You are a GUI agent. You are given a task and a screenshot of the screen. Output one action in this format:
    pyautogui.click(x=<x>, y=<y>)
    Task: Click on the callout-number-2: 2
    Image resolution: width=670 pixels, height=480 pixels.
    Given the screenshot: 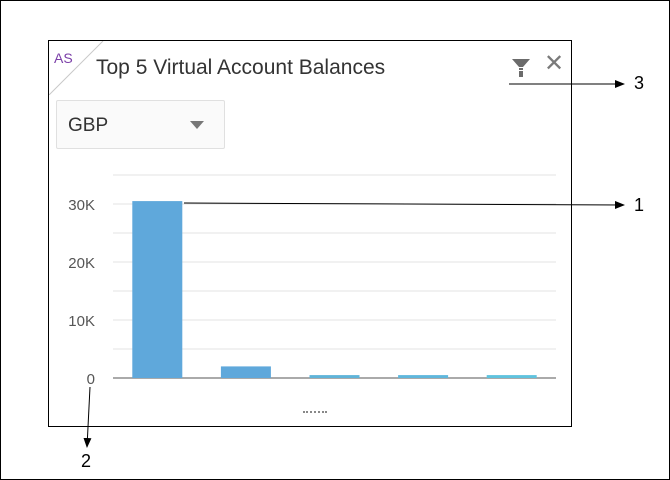 What is the action you would take?
    pyautogui.click(x=86, y=461)
    